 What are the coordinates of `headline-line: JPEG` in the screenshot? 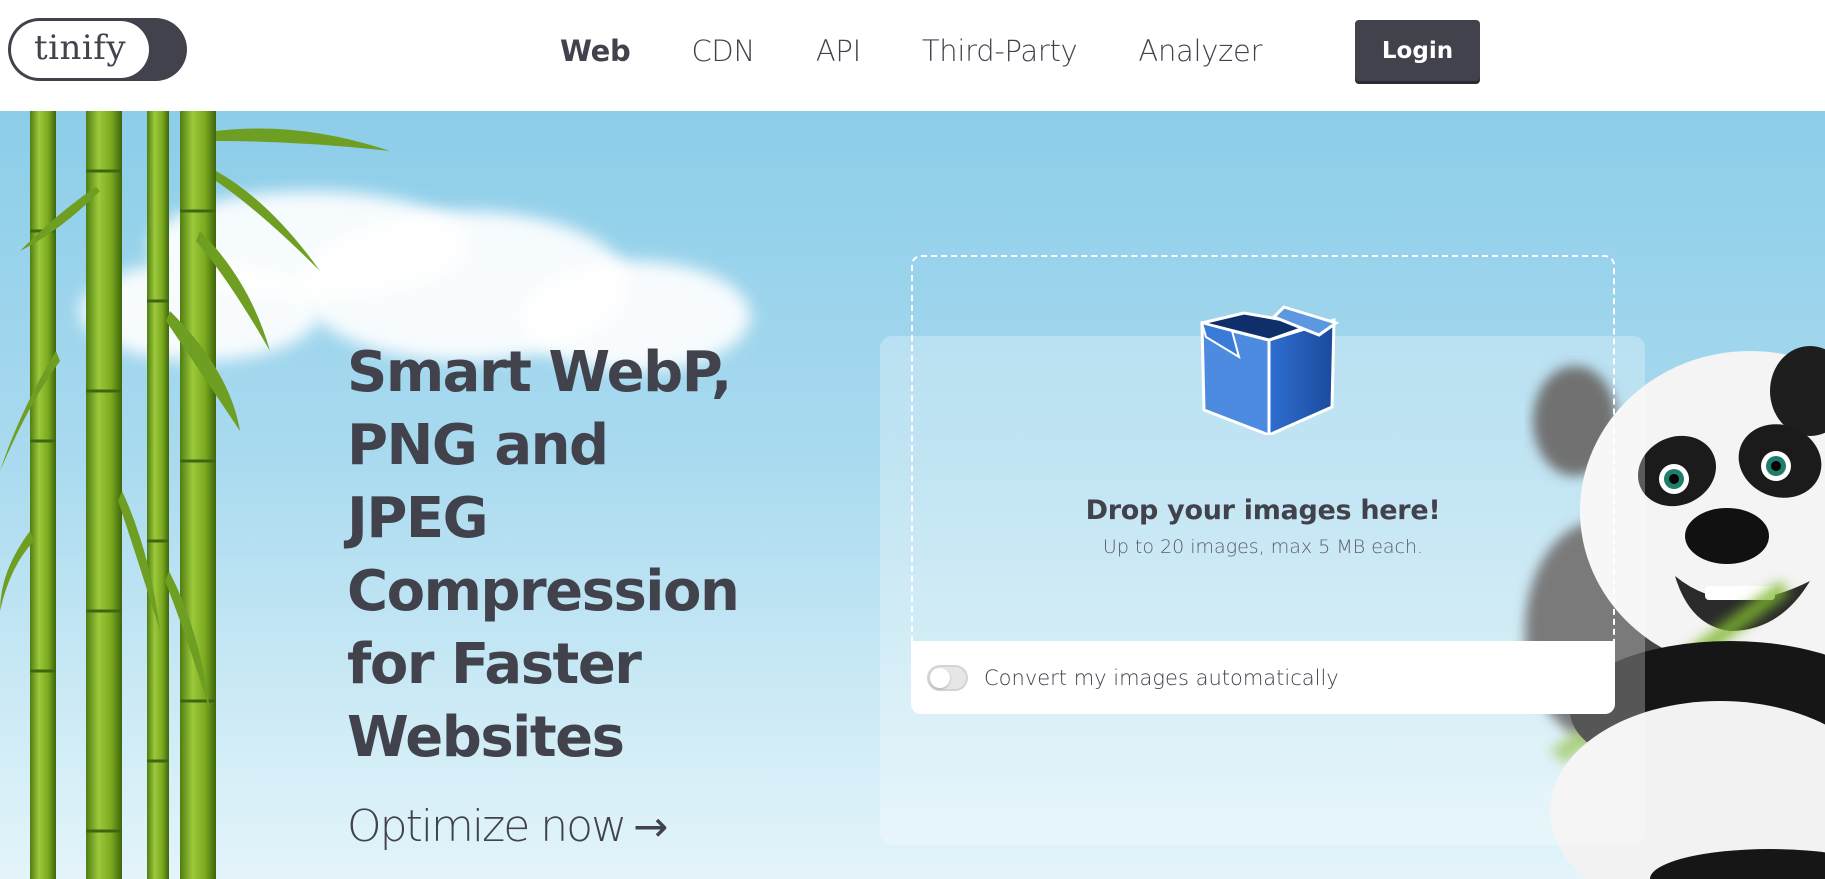 It's located at (418, 518).